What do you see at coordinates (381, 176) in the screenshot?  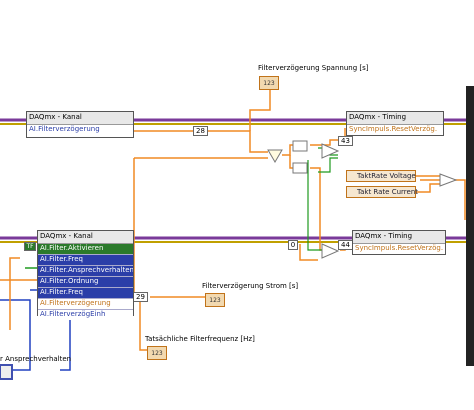 I see `property-takt-rate-voltage: TaktRate Voltage` at bounding box center [381, 176].